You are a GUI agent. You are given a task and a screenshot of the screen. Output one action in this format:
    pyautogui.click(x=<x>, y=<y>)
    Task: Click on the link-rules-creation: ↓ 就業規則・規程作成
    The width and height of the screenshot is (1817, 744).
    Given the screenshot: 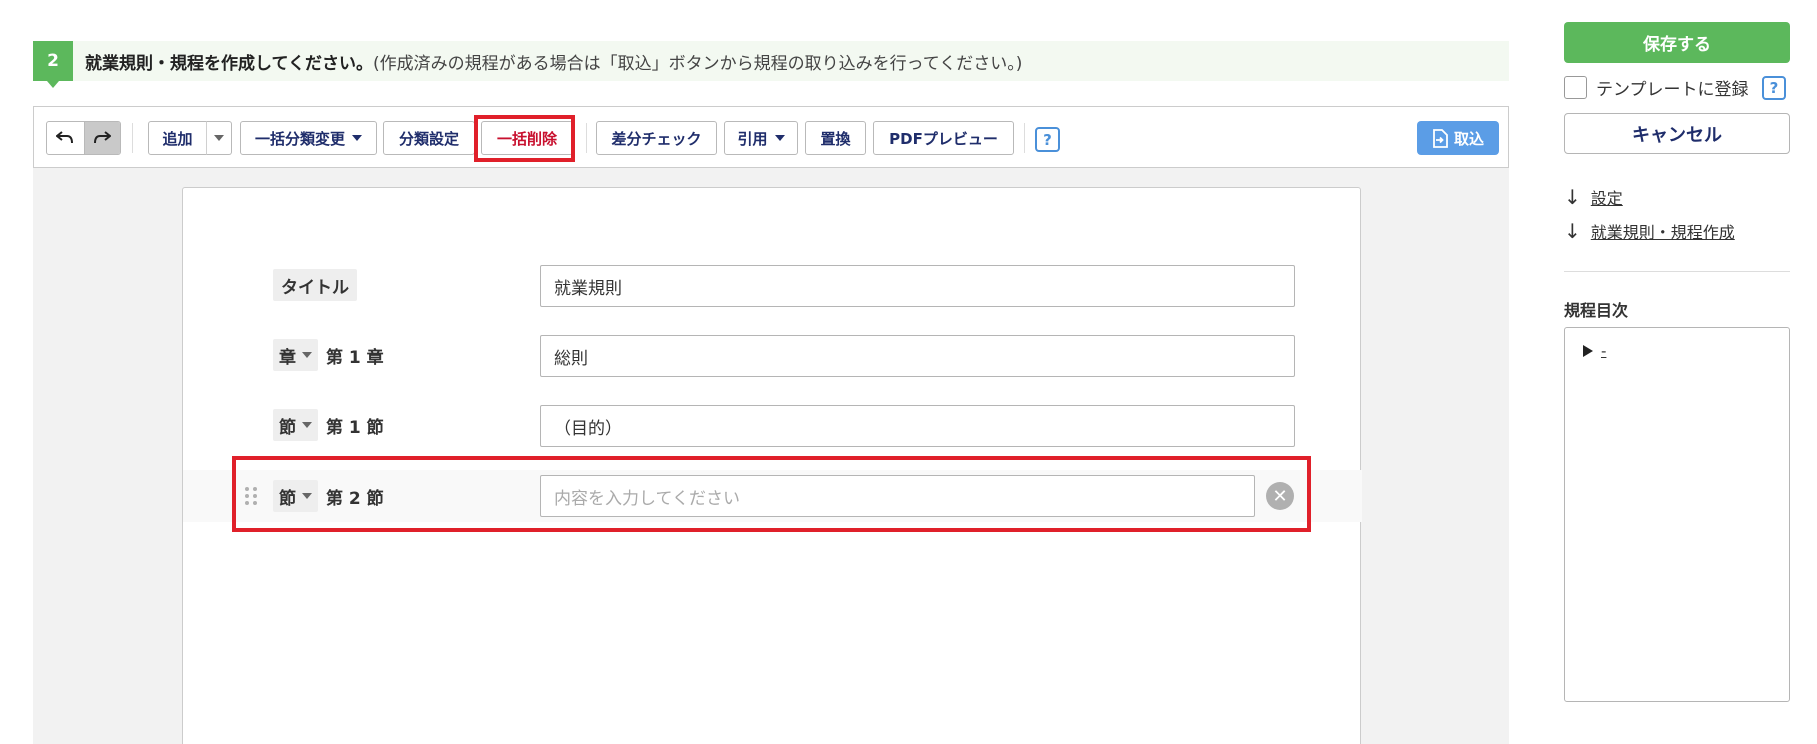 What is the action you would take?
    pyautogui.click(x=1649, y=231)
    